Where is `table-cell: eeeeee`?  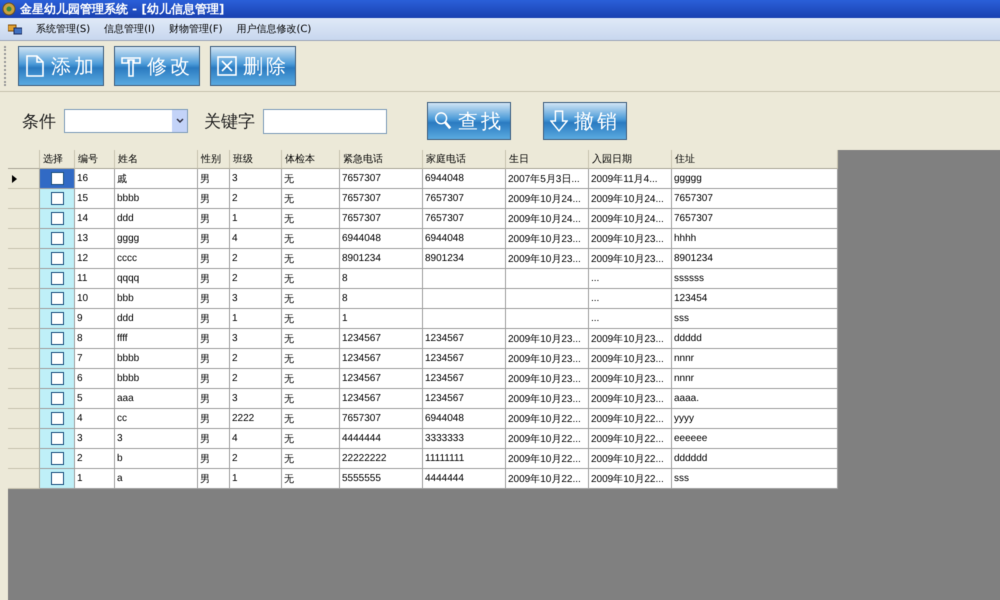 table-cell: eeeeee is located at coordinates (755, 439).